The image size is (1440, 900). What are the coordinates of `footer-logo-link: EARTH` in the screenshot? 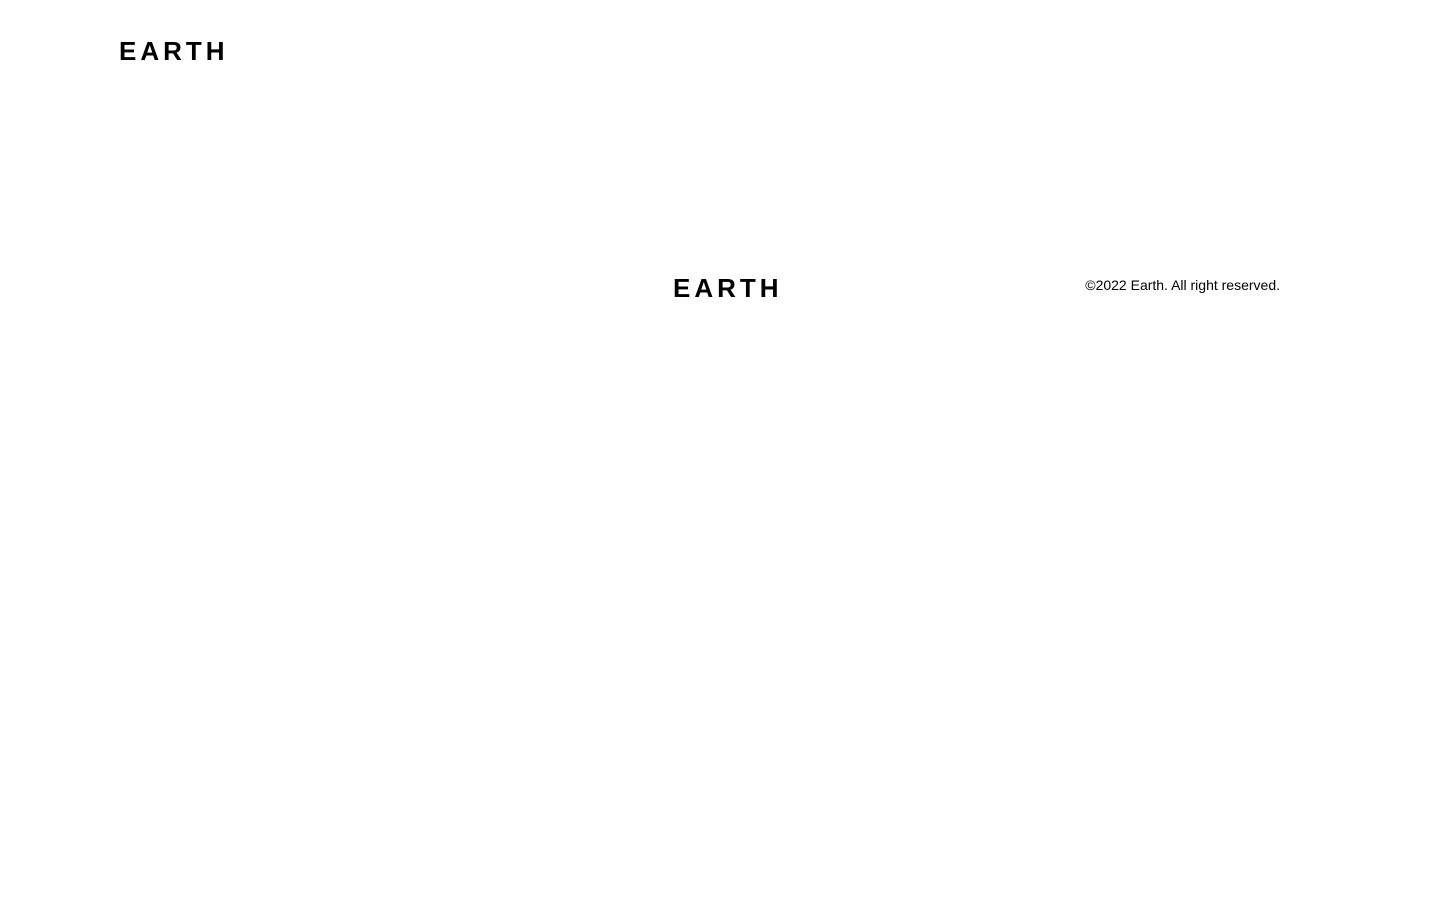 It's located at (728, 288).